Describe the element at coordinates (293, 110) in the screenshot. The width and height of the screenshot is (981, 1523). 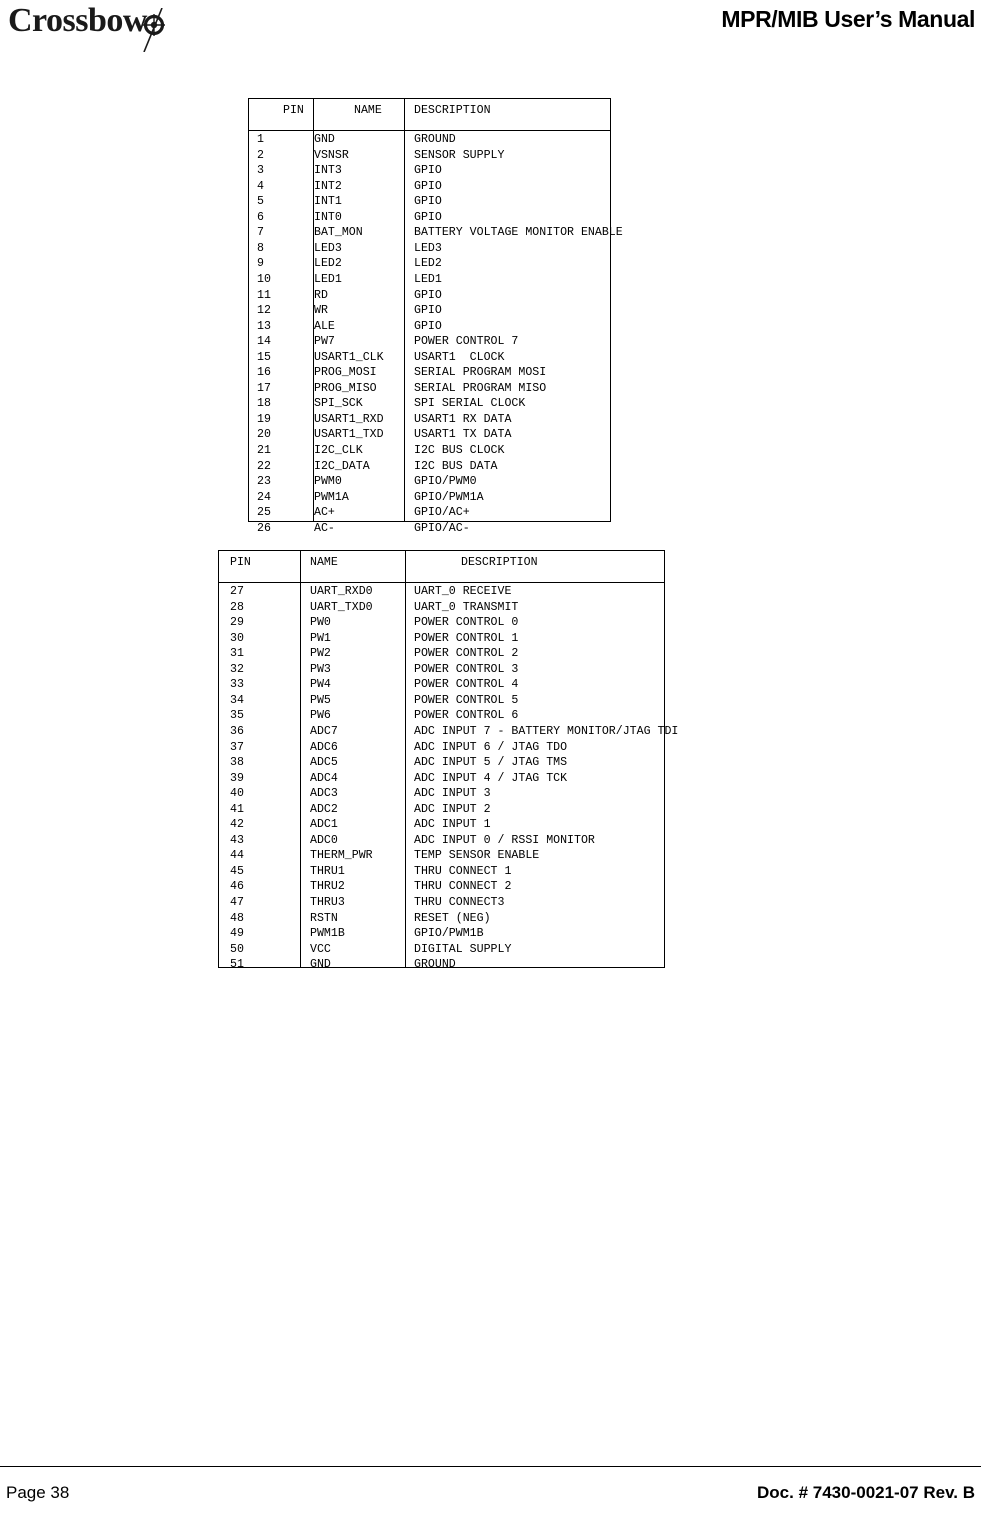
I see `column-header-pin: PIN` at that location.